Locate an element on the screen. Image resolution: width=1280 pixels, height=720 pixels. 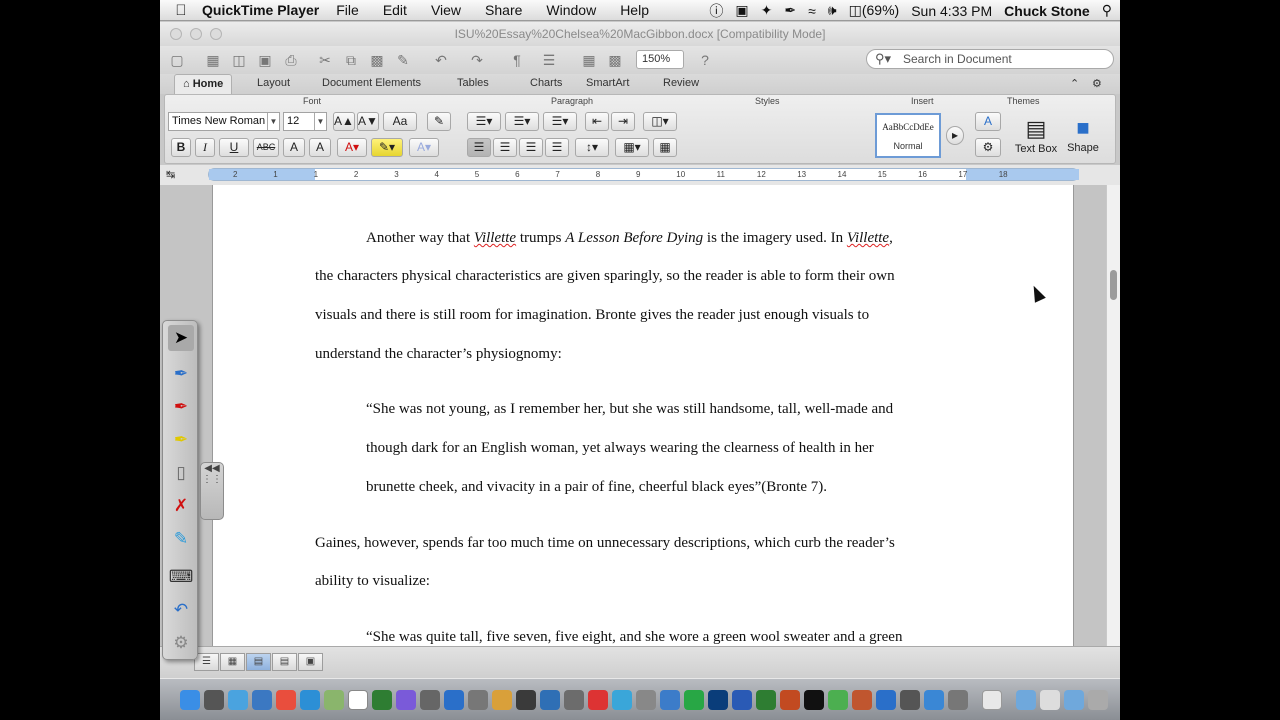
clear-formatting-button: ✎ is located at coordinates (439, 121).